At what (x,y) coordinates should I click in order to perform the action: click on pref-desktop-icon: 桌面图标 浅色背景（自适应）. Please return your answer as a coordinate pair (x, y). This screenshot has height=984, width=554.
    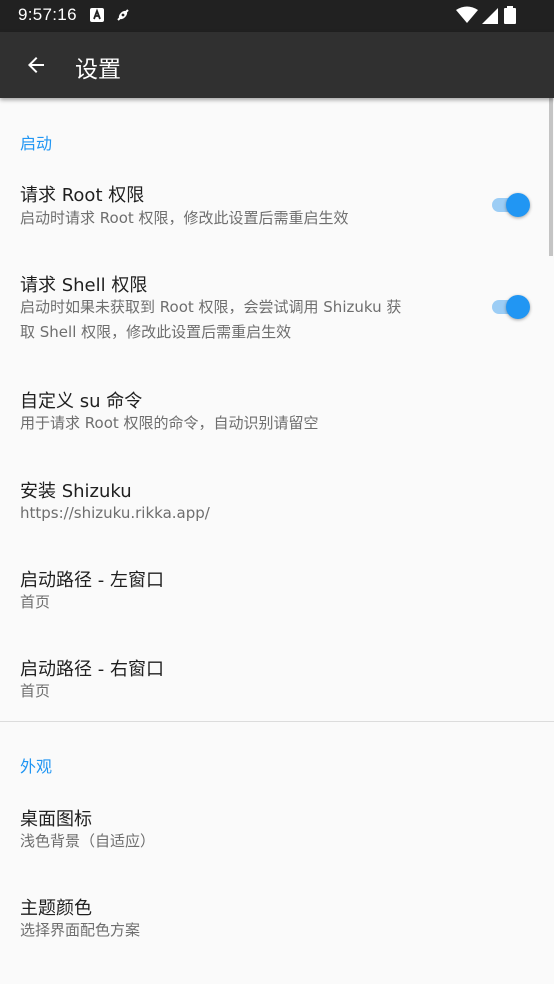
    Looking at the image, I should click on (277, 837).